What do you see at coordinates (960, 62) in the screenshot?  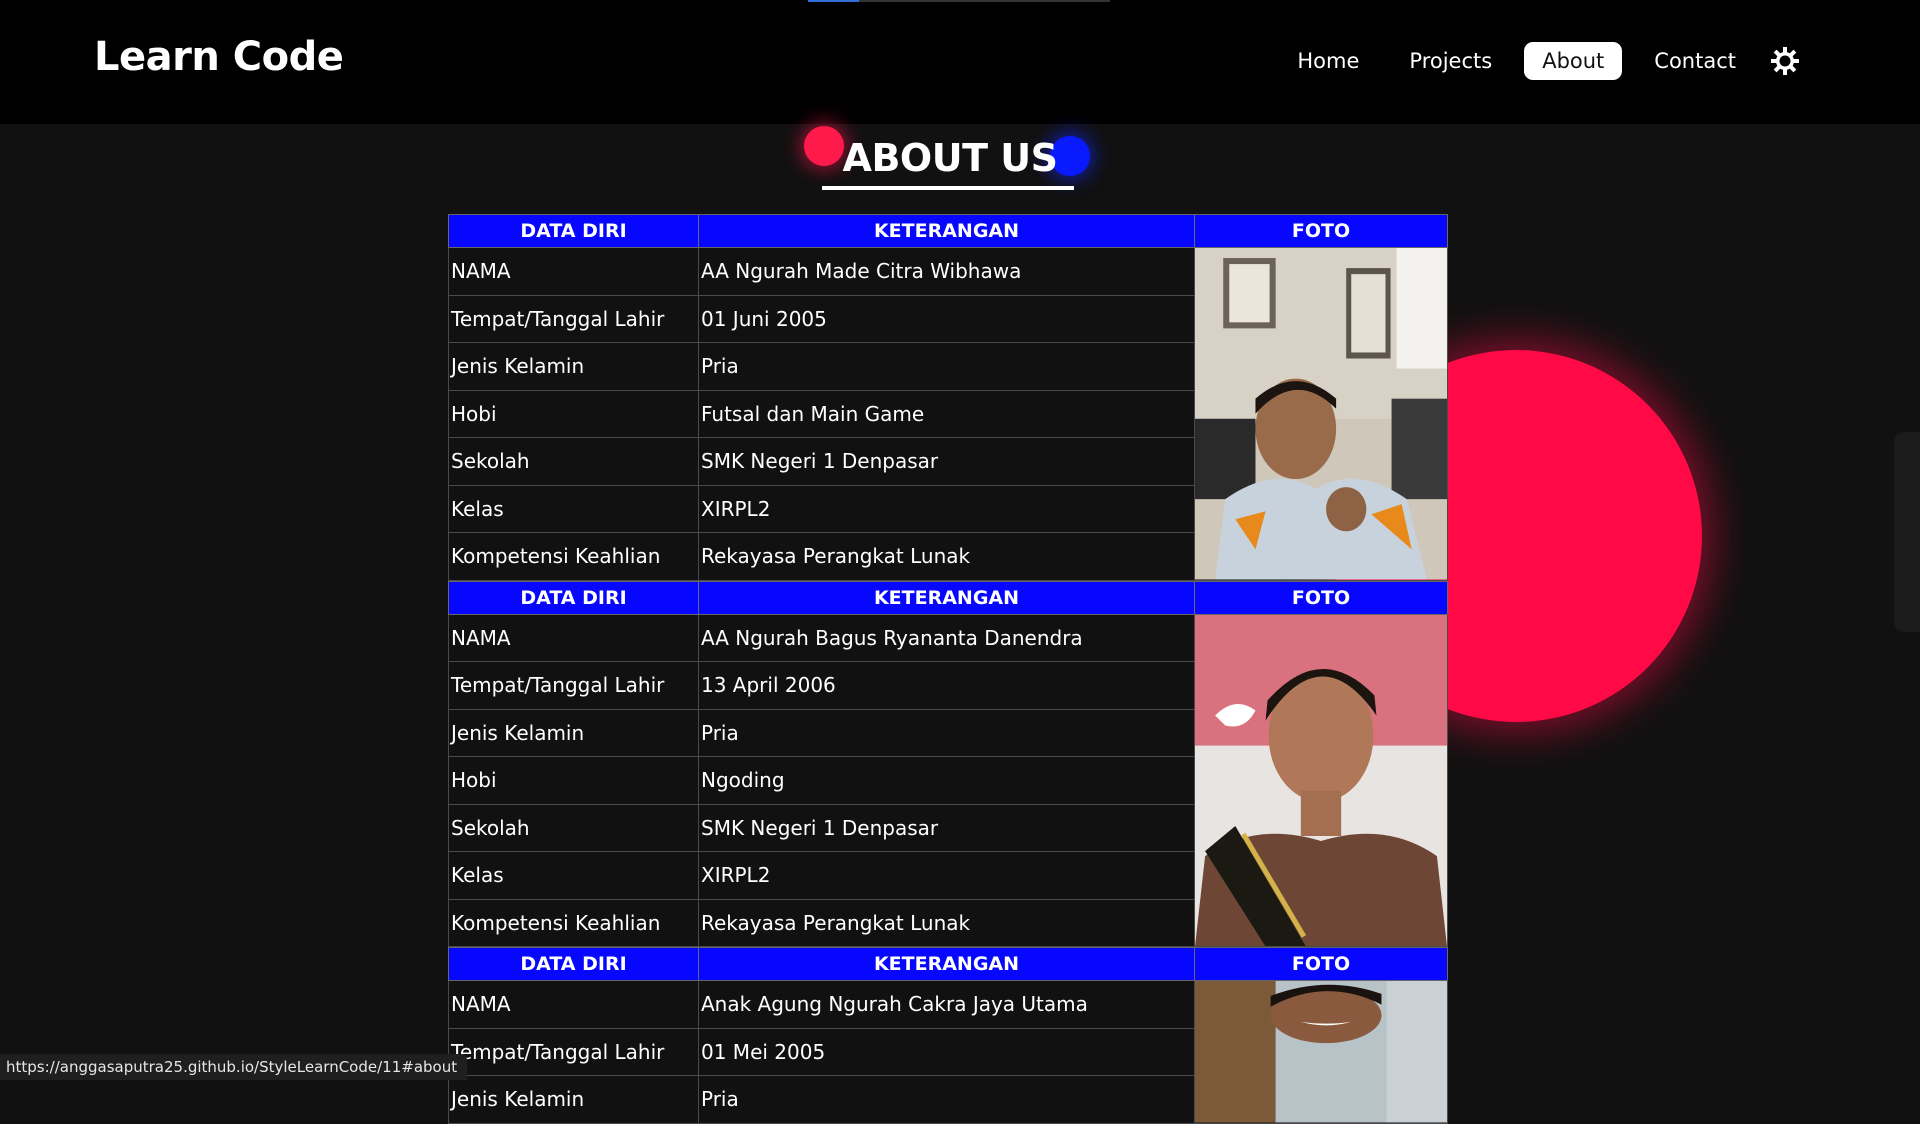 I see `top-navbar: Learn Code Home Projects About Contact` at bounding box center [960, 62].